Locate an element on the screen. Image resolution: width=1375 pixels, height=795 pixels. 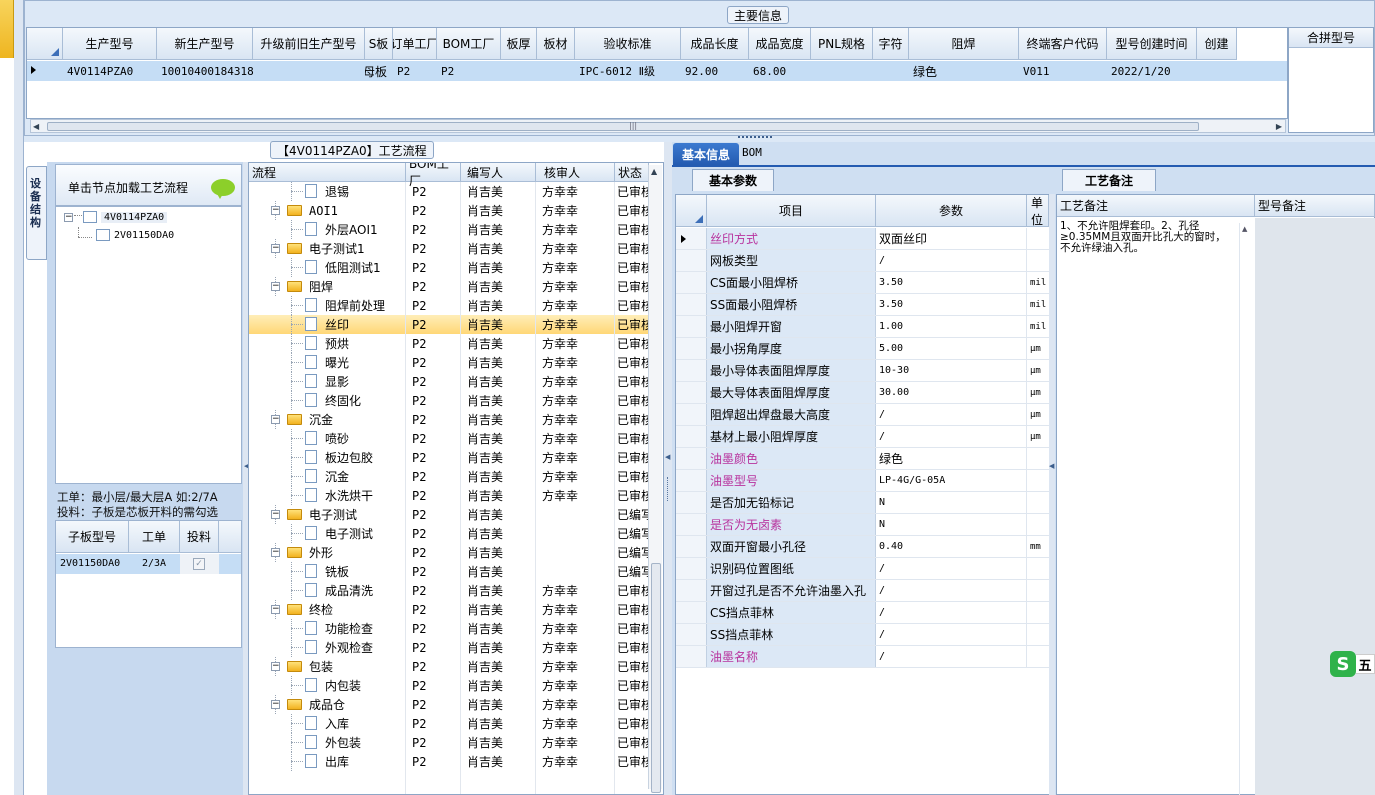
ime-floating-icon: S 五 is located at coordinates (1352, 664).